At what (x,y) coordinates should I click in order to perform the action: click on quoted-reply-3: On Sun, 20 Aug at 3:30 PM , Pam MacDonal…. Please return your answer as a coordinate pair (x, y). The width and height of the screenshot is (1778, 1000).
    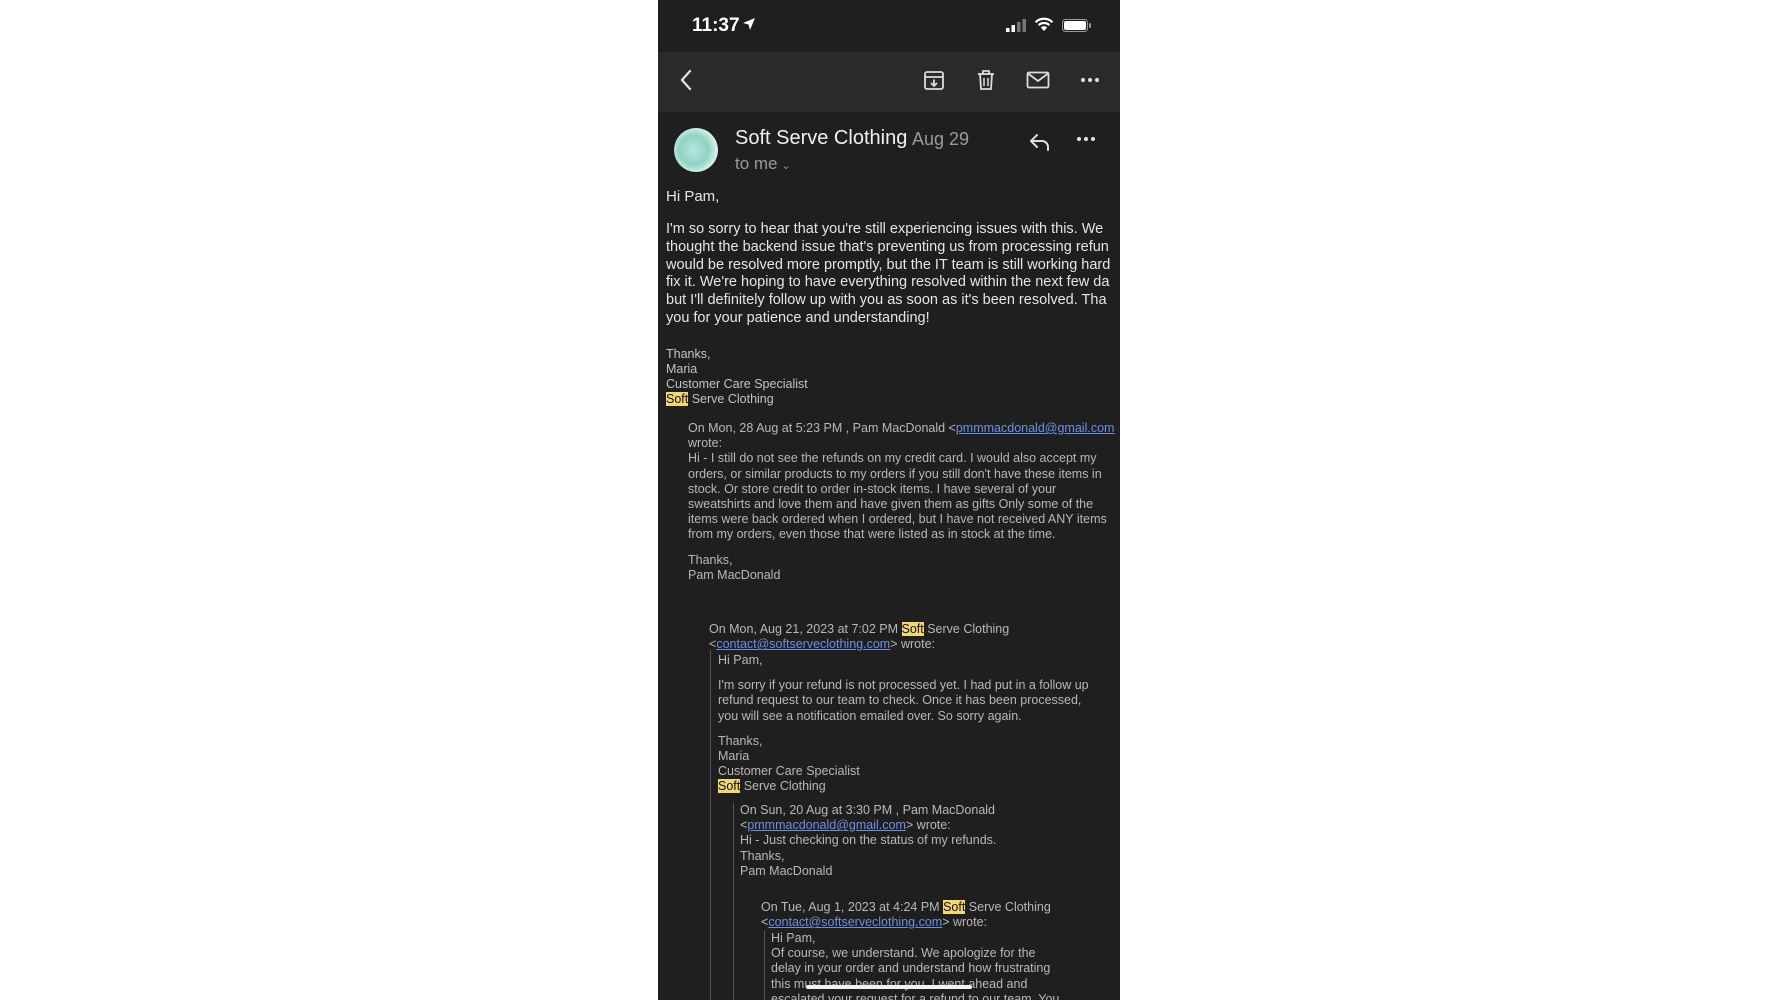
    Looking at the image, I should click on (930, 841).